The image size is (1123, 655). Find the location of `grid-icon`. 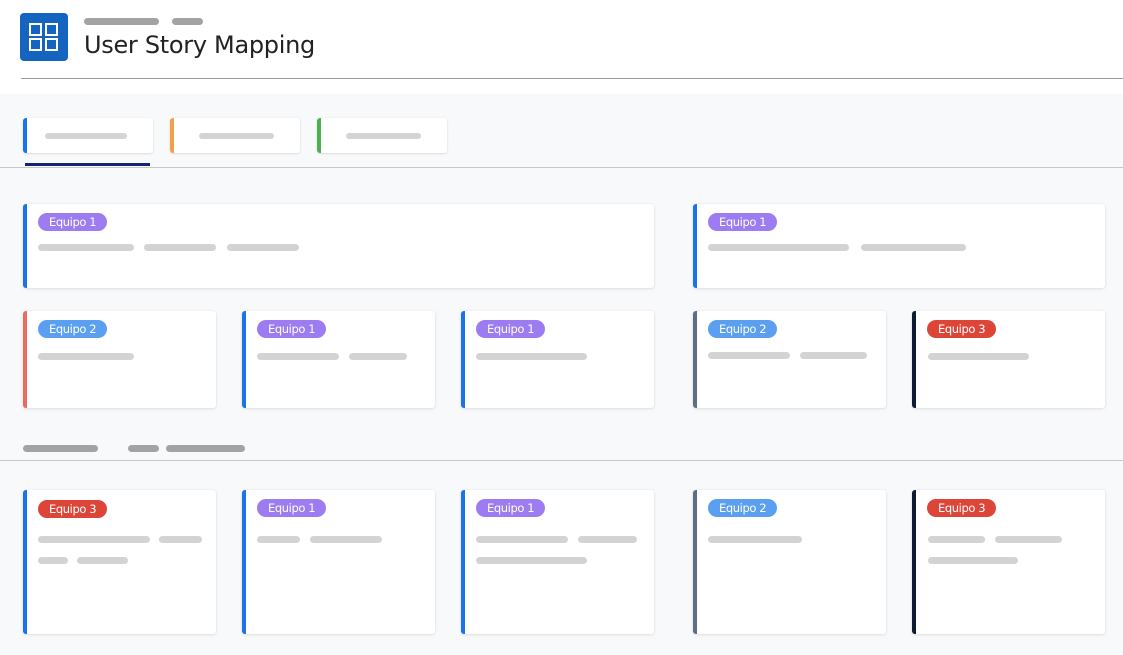

grid-icon is located at coordinates (44, 37).